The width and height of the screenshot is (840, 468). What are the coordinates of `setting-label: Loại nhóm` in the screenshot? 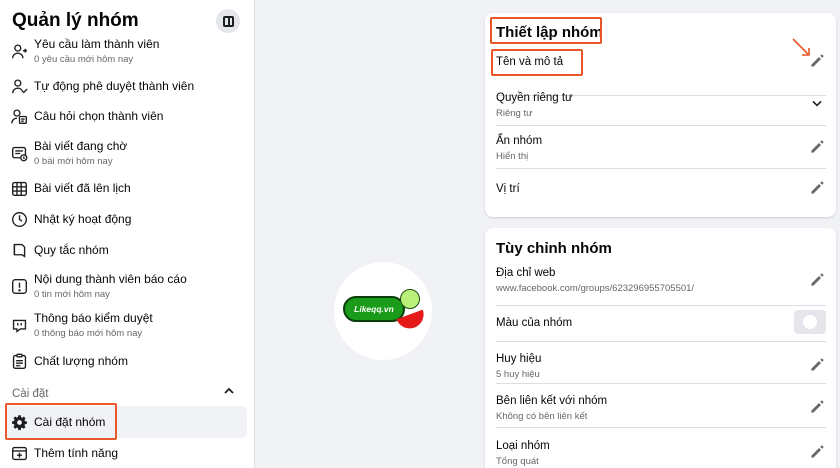 It's located at (523, 446).